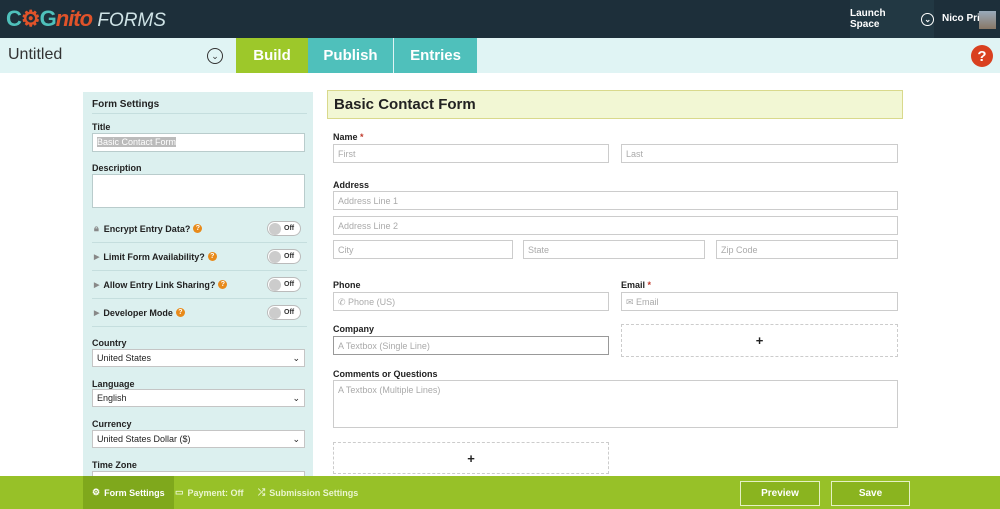 Image resolution: width=1000 pixels, height=509 pixels. What do you see at coordinates (500, 55) in the screenshot?
I see `form-bar` at bounding box center [500, 55].